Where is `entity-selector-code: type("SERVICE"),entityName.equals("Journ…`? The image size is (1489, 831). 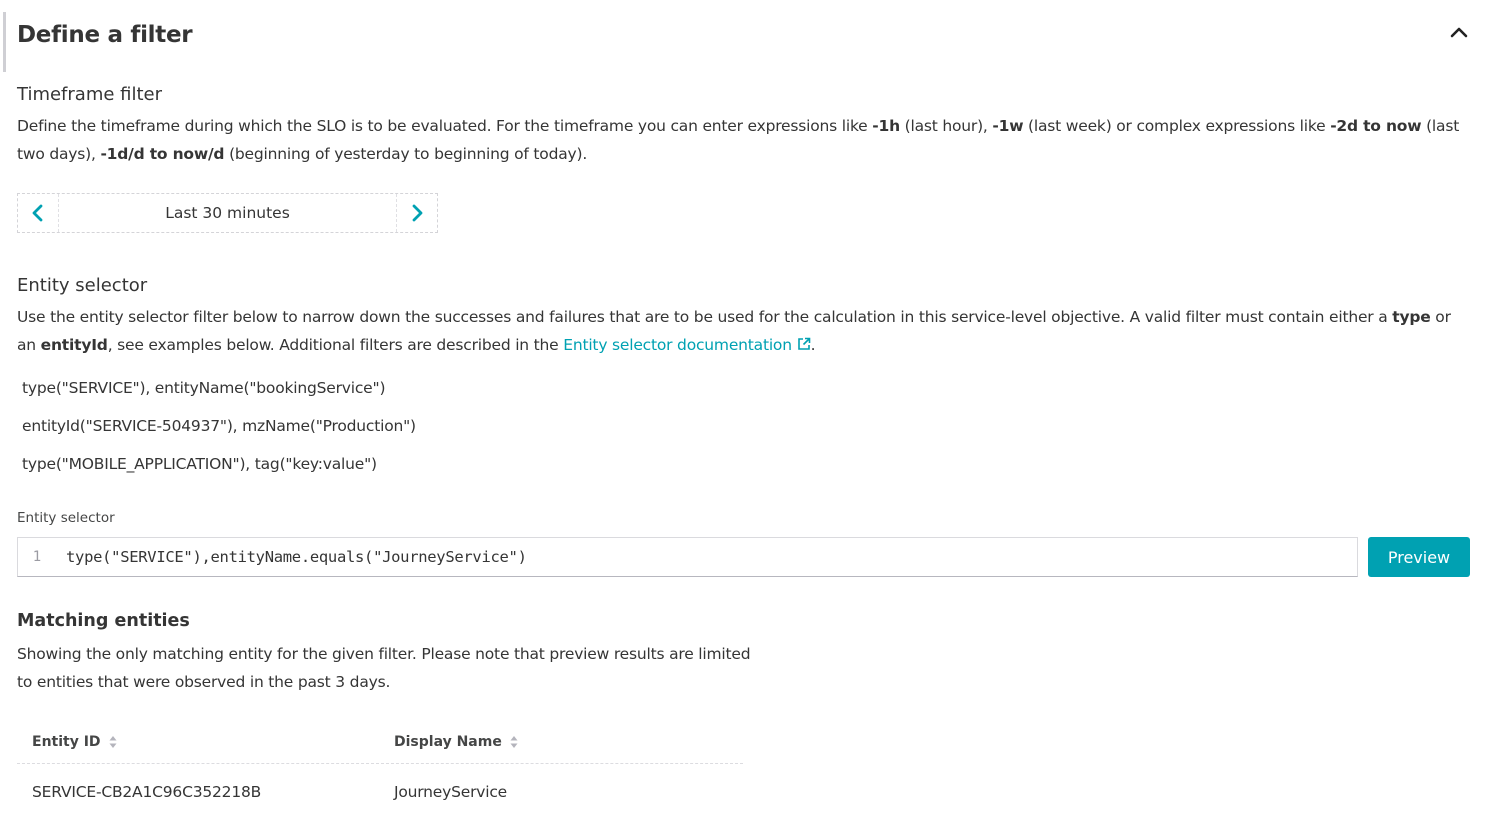 entity-selector-code: type("SERVICE"),entityName.equals("Journ… is located at coordinates (296, 557).